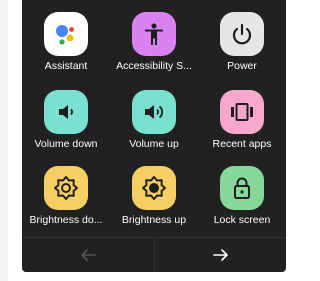 The image size is (320, 281). Describe the element at coordinates (66, 66) in the screenshot. I see `tile-label: Assistant` at that location.